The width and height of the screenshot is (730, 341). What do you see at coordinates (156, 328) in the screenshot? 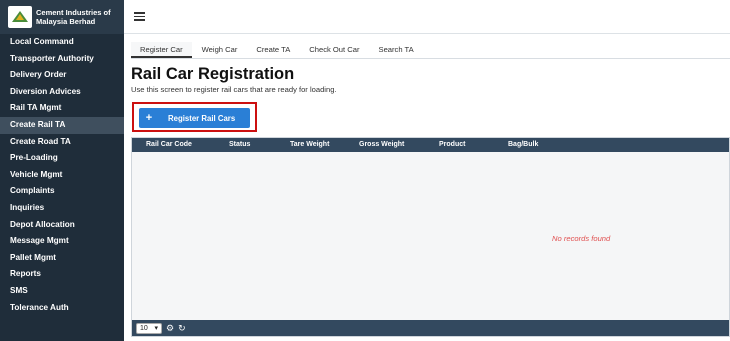
I see `chevron-down-icon: ▾` at bounding box center [156, 328].